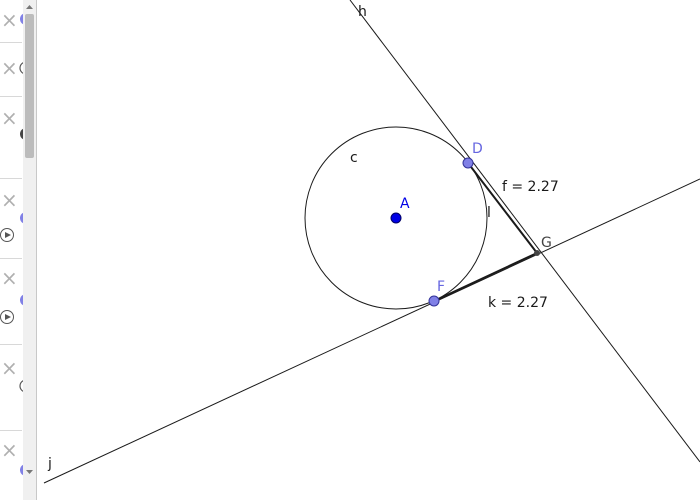  Describe the element at coordinates (362, 12) in the screenshot. I see `label-h: h` at that location.